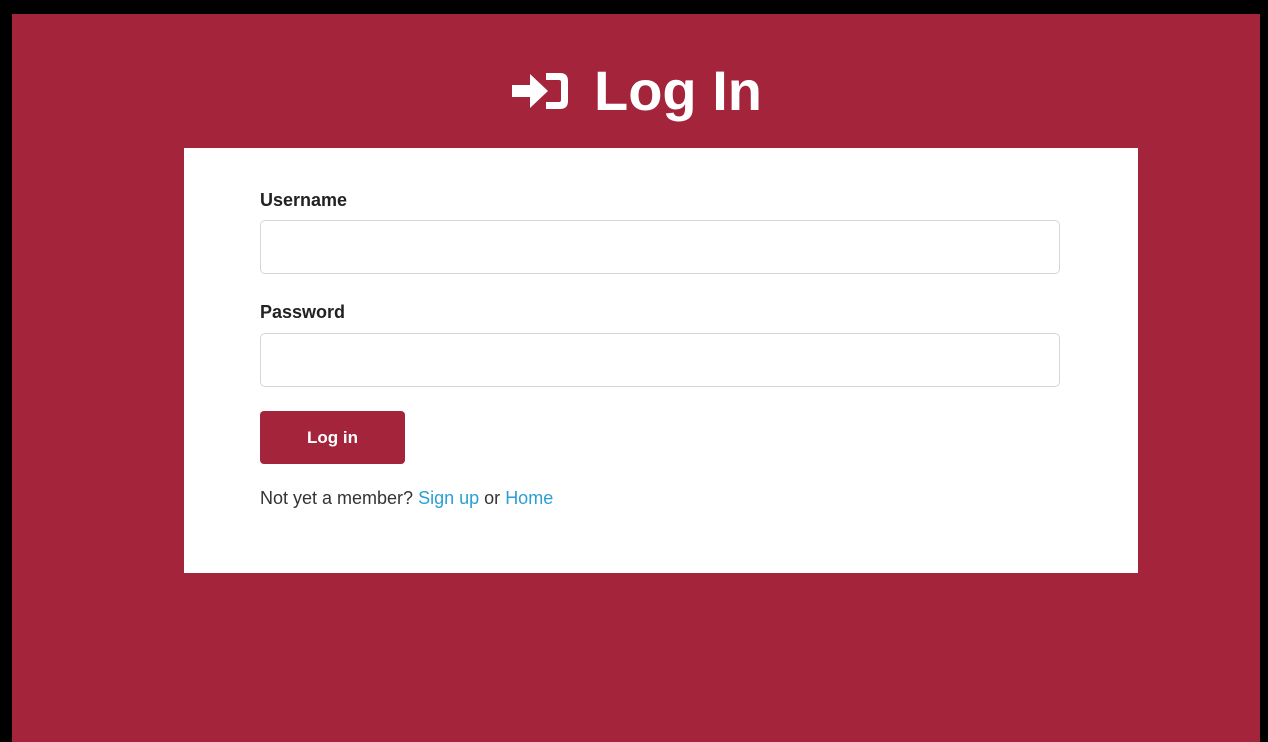  Describe the element at coordinates (541, 91) in the screenshot. I see `sign-in-icon` at that location.